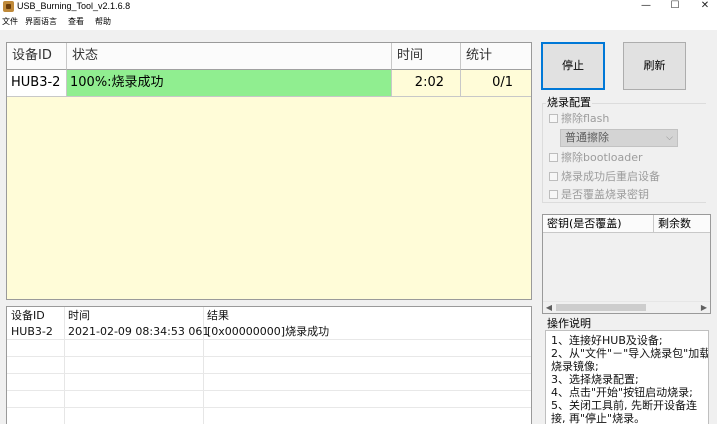 This screenshot has width=717, height=424. Describe the element at coordinates (133, 315) in the screenshot. I see `log-header-time: 时间` at that location.